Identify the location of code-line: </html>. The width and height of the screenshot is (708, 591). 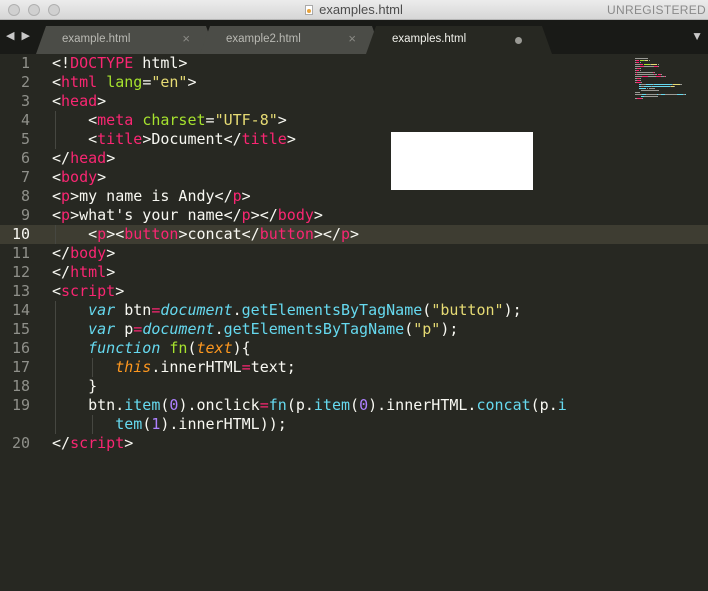
(83, 272).